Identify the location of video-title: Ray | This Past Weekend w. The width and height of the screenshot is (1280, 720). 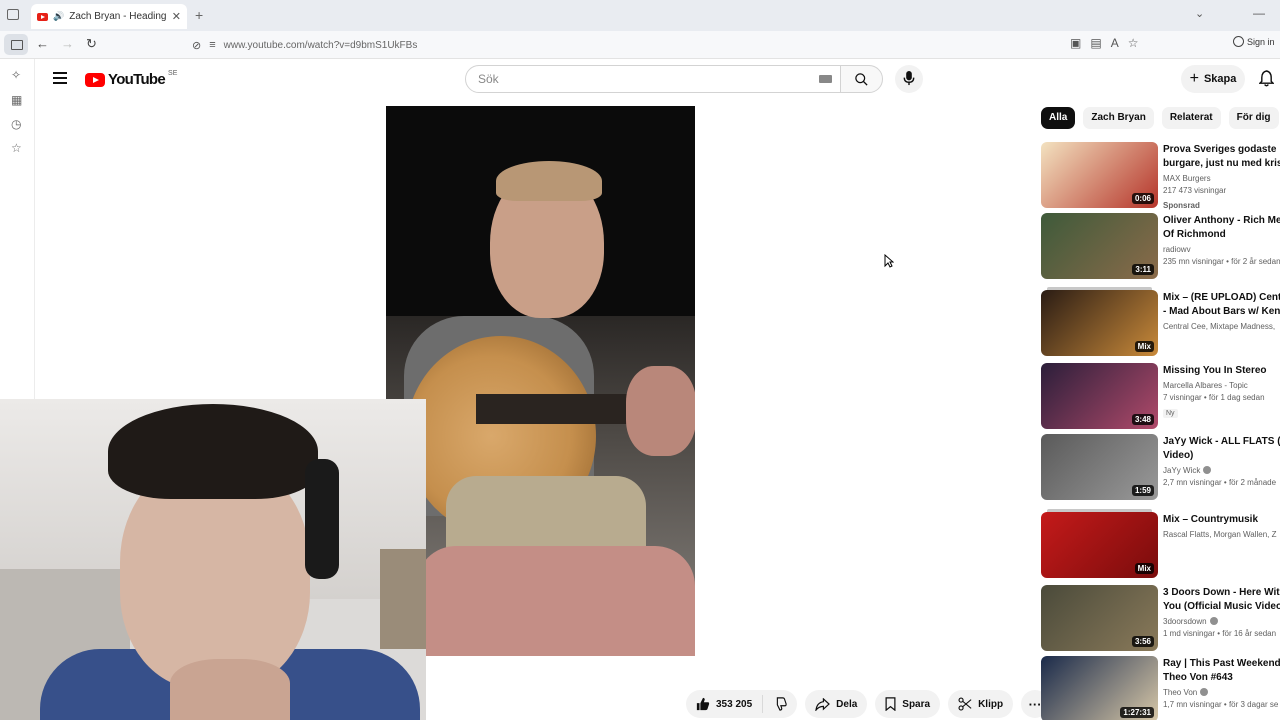
(1221, 664).